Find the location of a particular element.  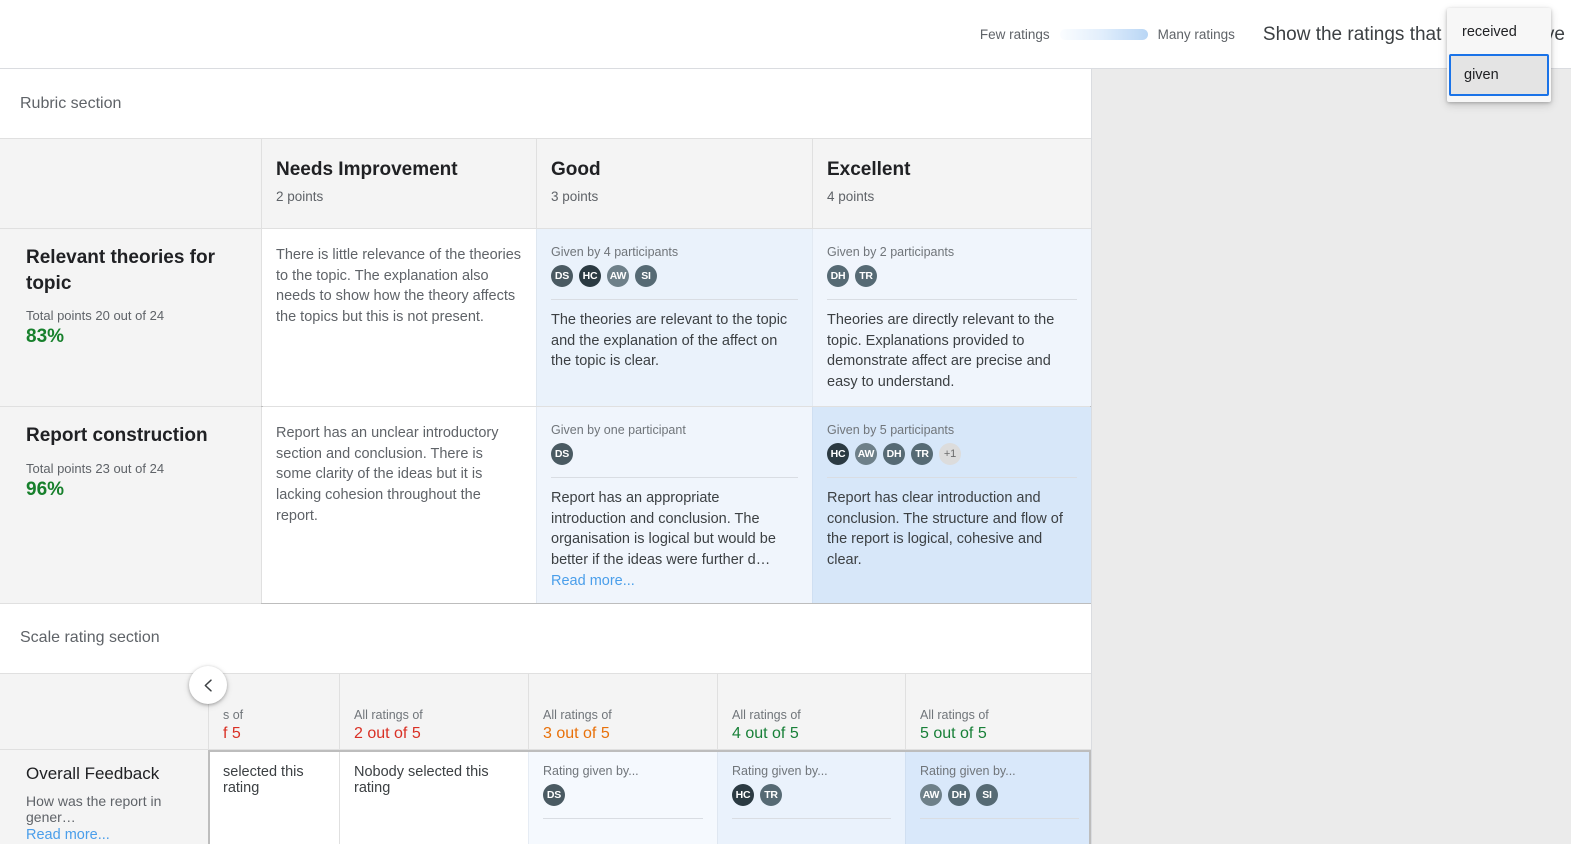

level-points: 2 points is located at coordinates (300, 196).